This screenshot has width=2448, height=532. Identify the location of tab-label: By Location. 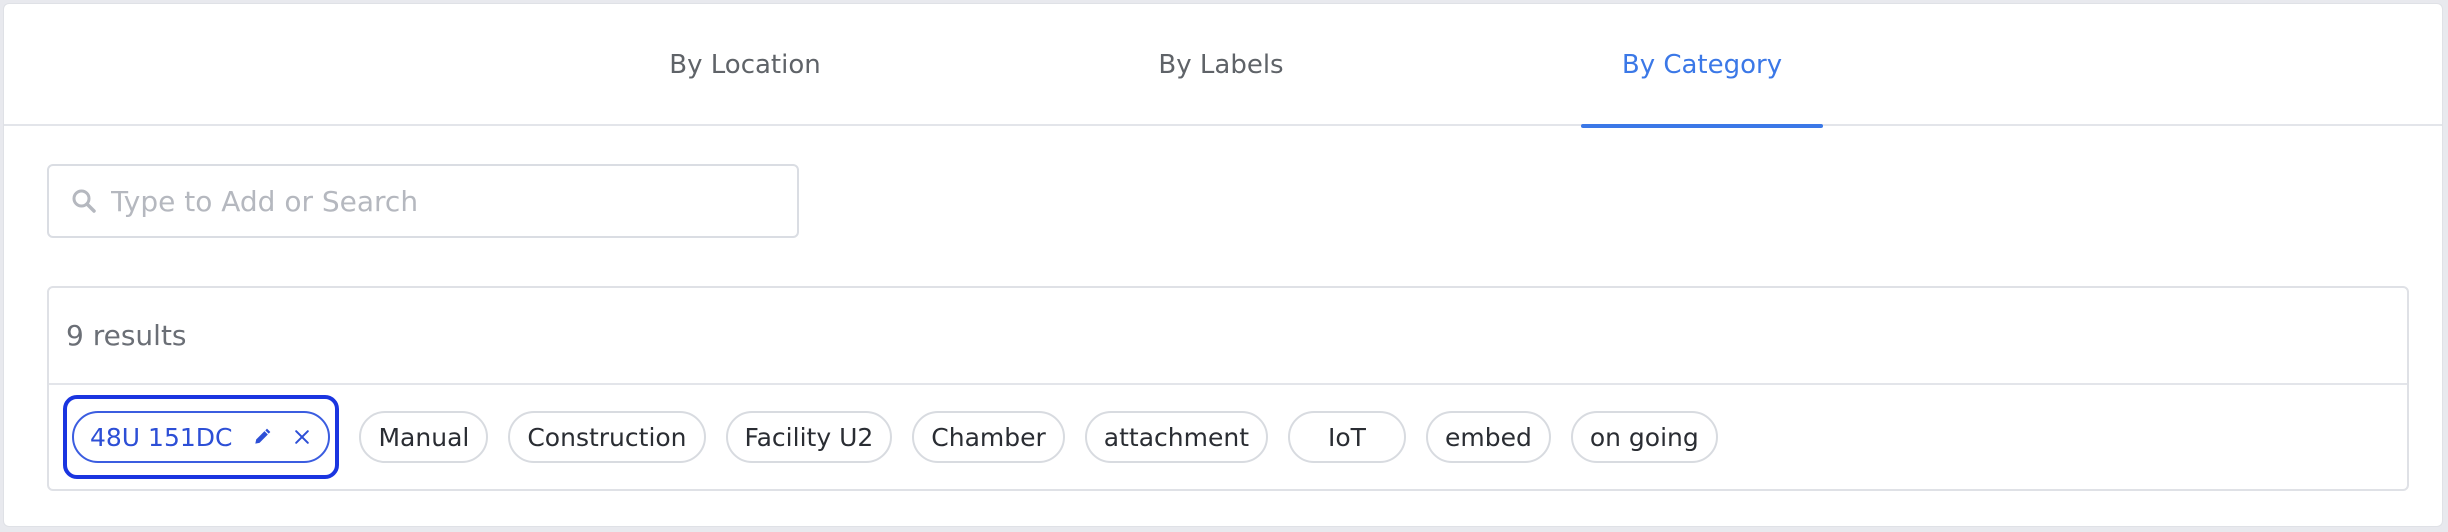
(745, 65).